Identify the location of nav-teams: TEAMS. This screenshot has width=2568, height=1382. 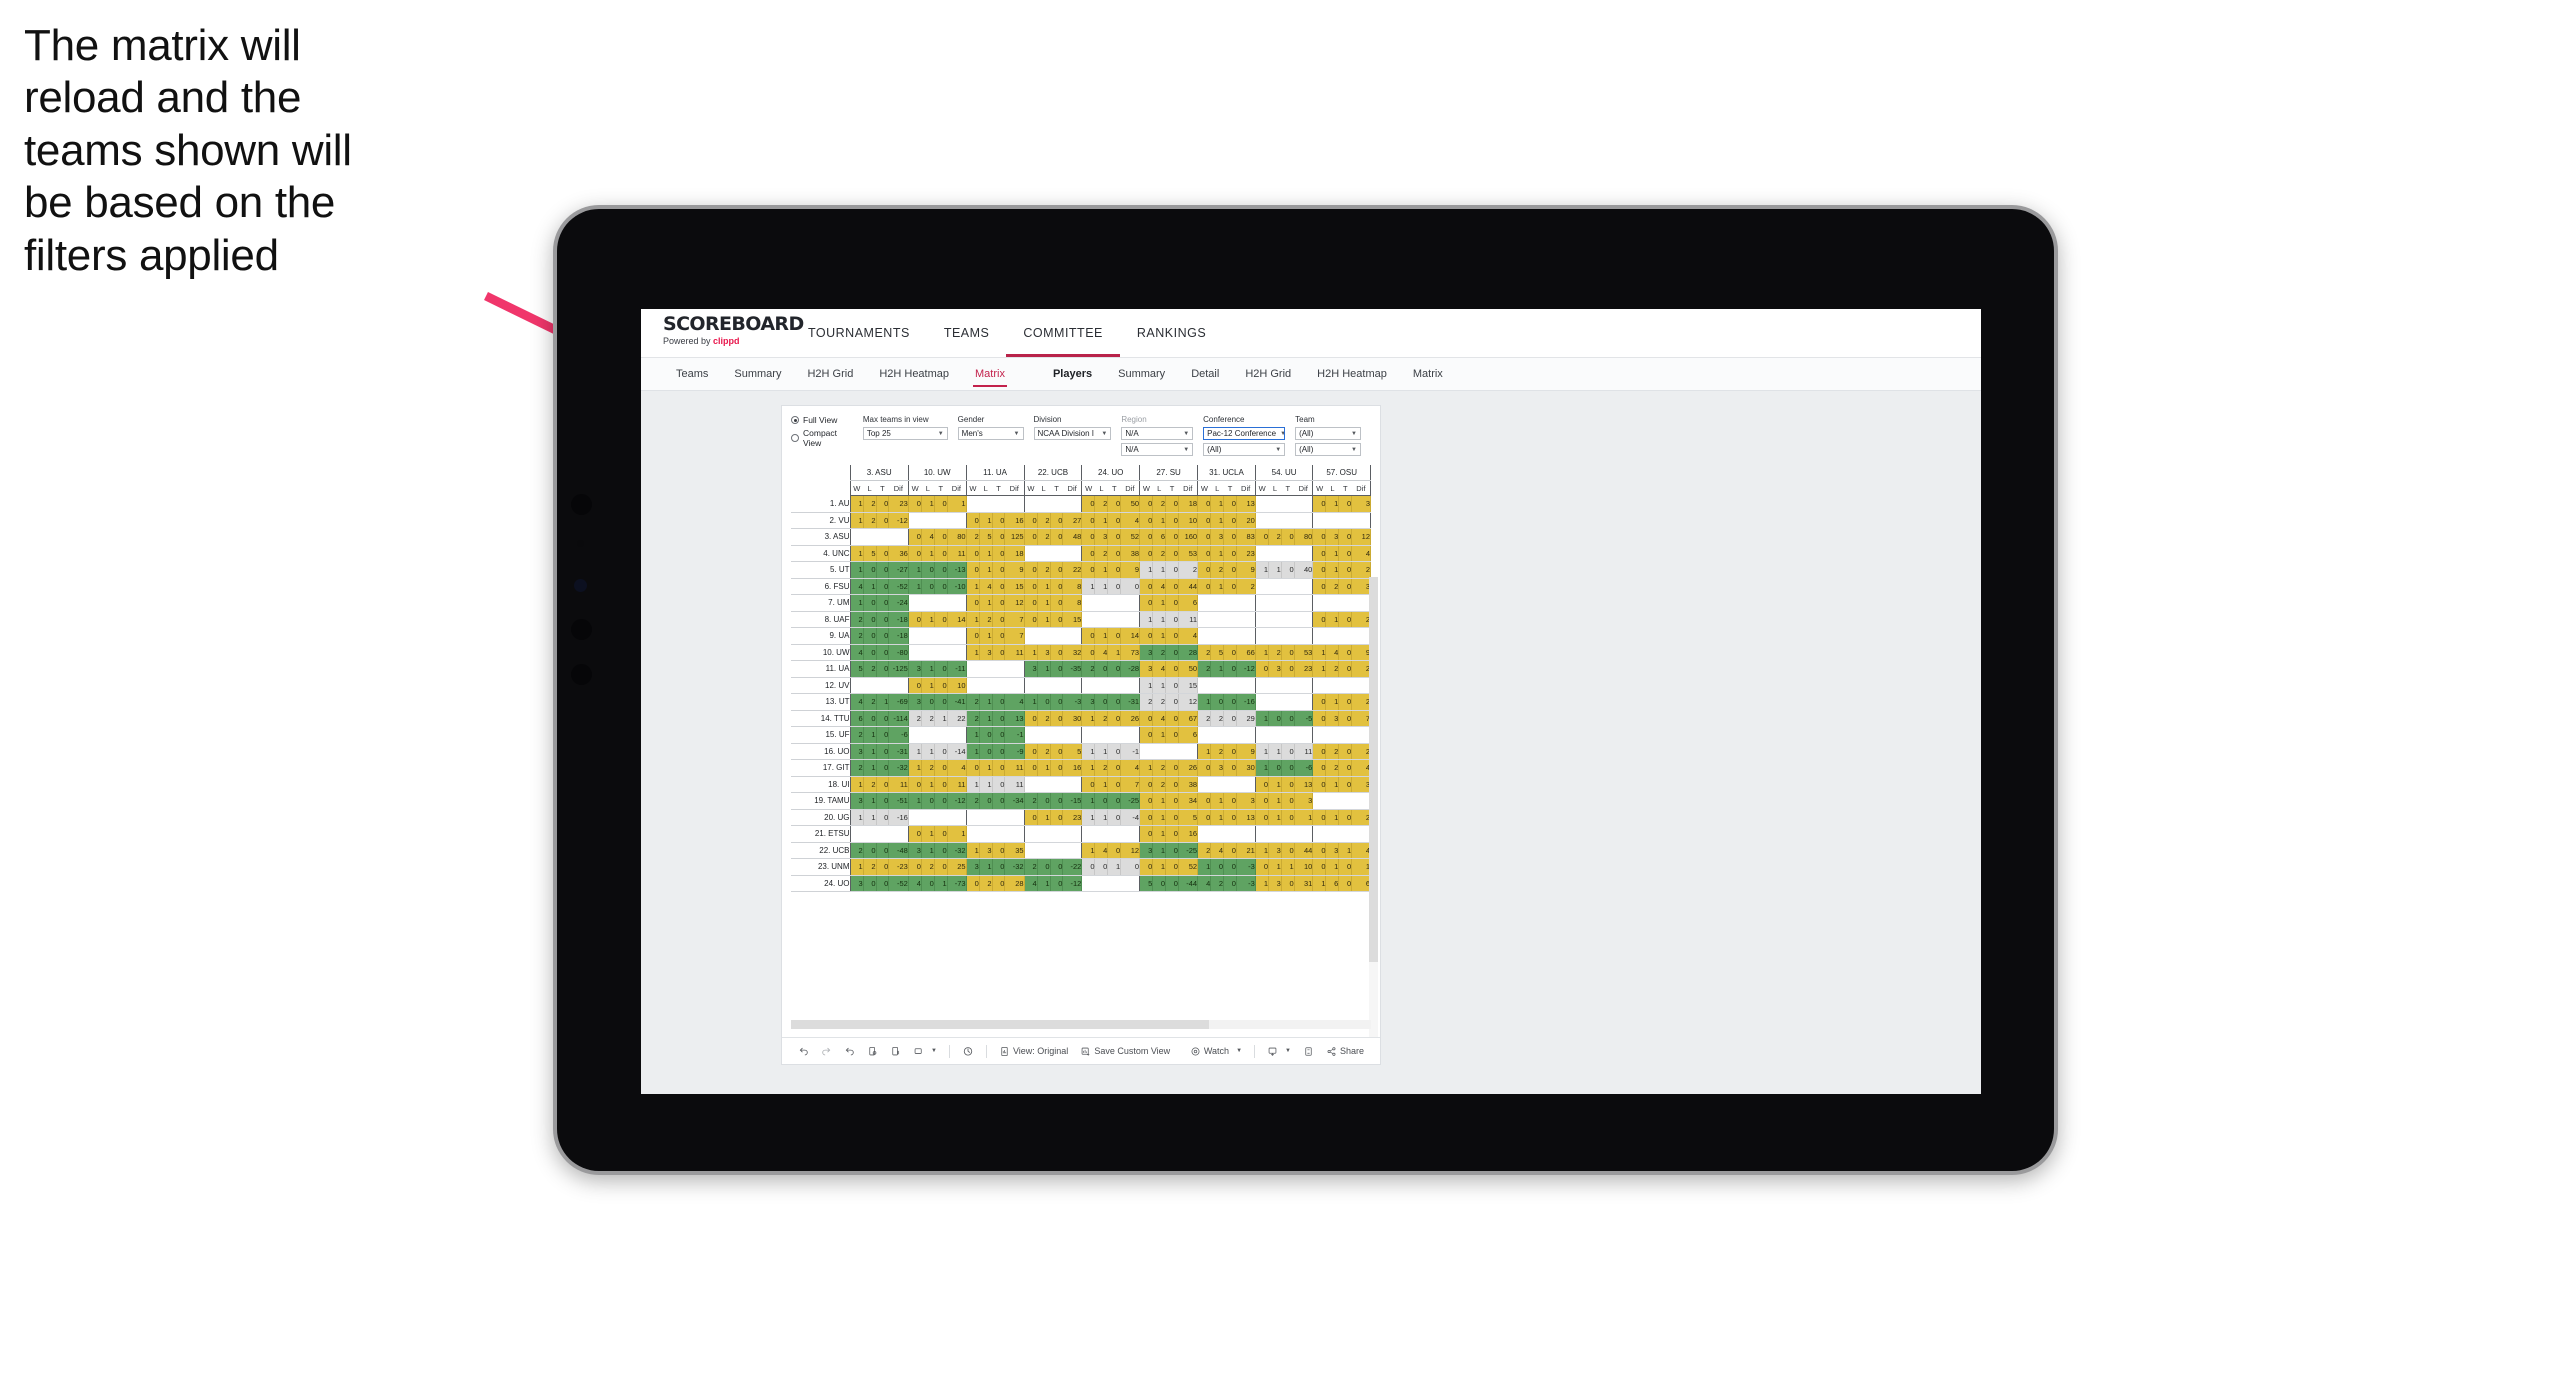
(967, 334).